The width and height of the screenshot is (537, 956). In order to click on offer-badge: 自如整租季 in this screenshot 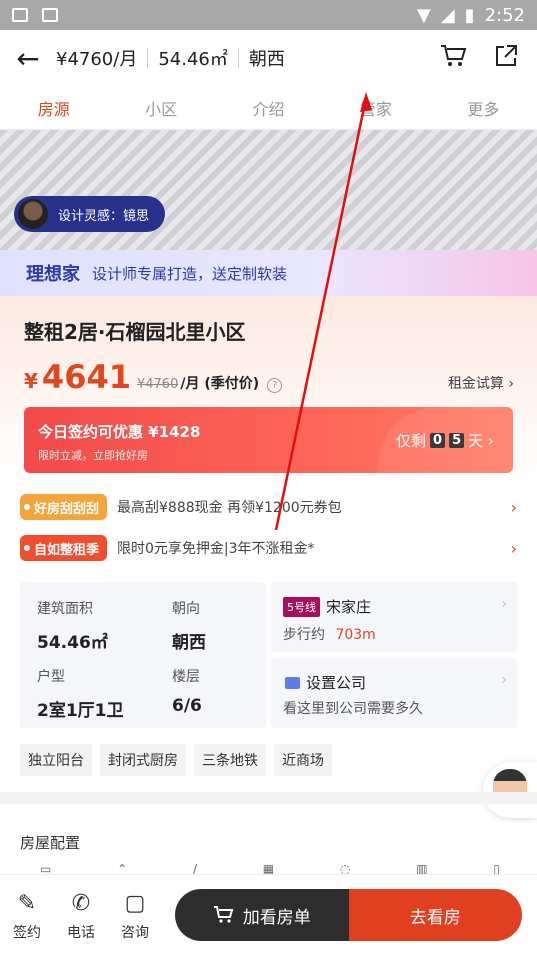, I will do `click(64, 548)`.